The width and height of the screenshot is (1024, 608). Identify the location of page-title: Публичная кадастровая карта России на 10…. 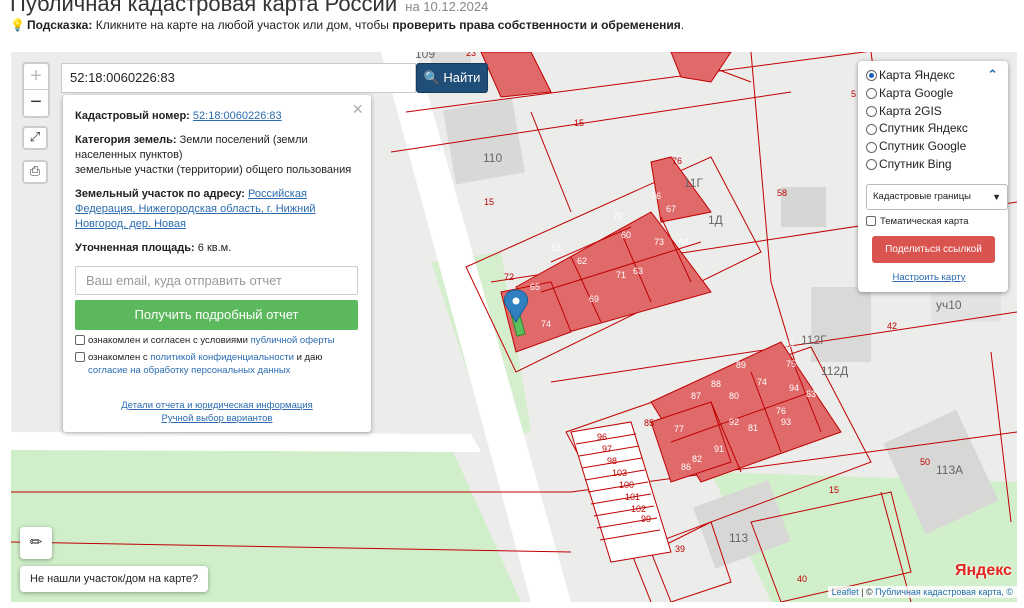
(249, 8).